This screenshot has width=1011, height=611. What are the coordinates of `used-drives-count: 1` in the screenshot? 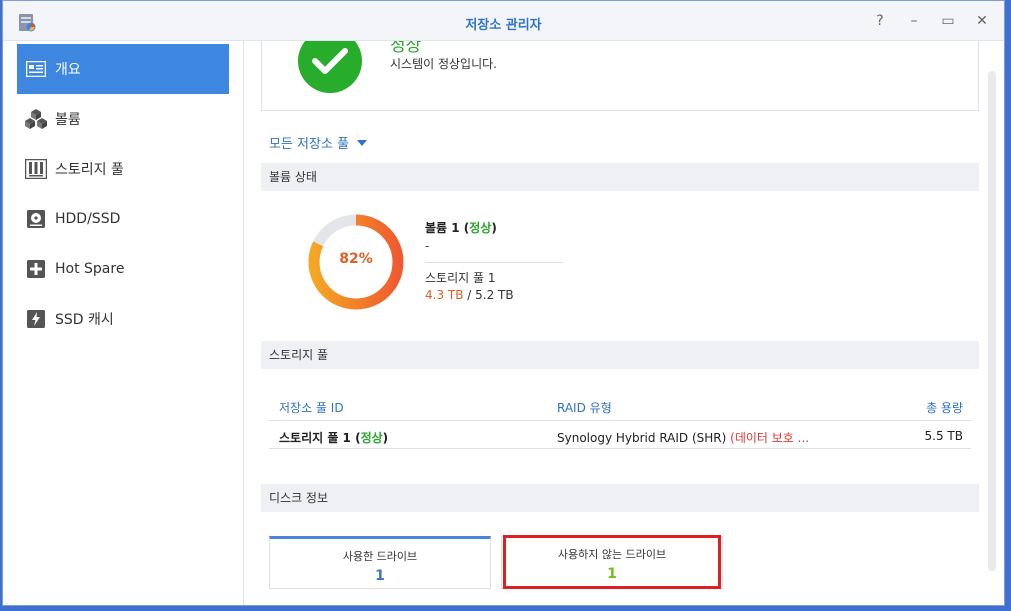 It's located at (380, 576).